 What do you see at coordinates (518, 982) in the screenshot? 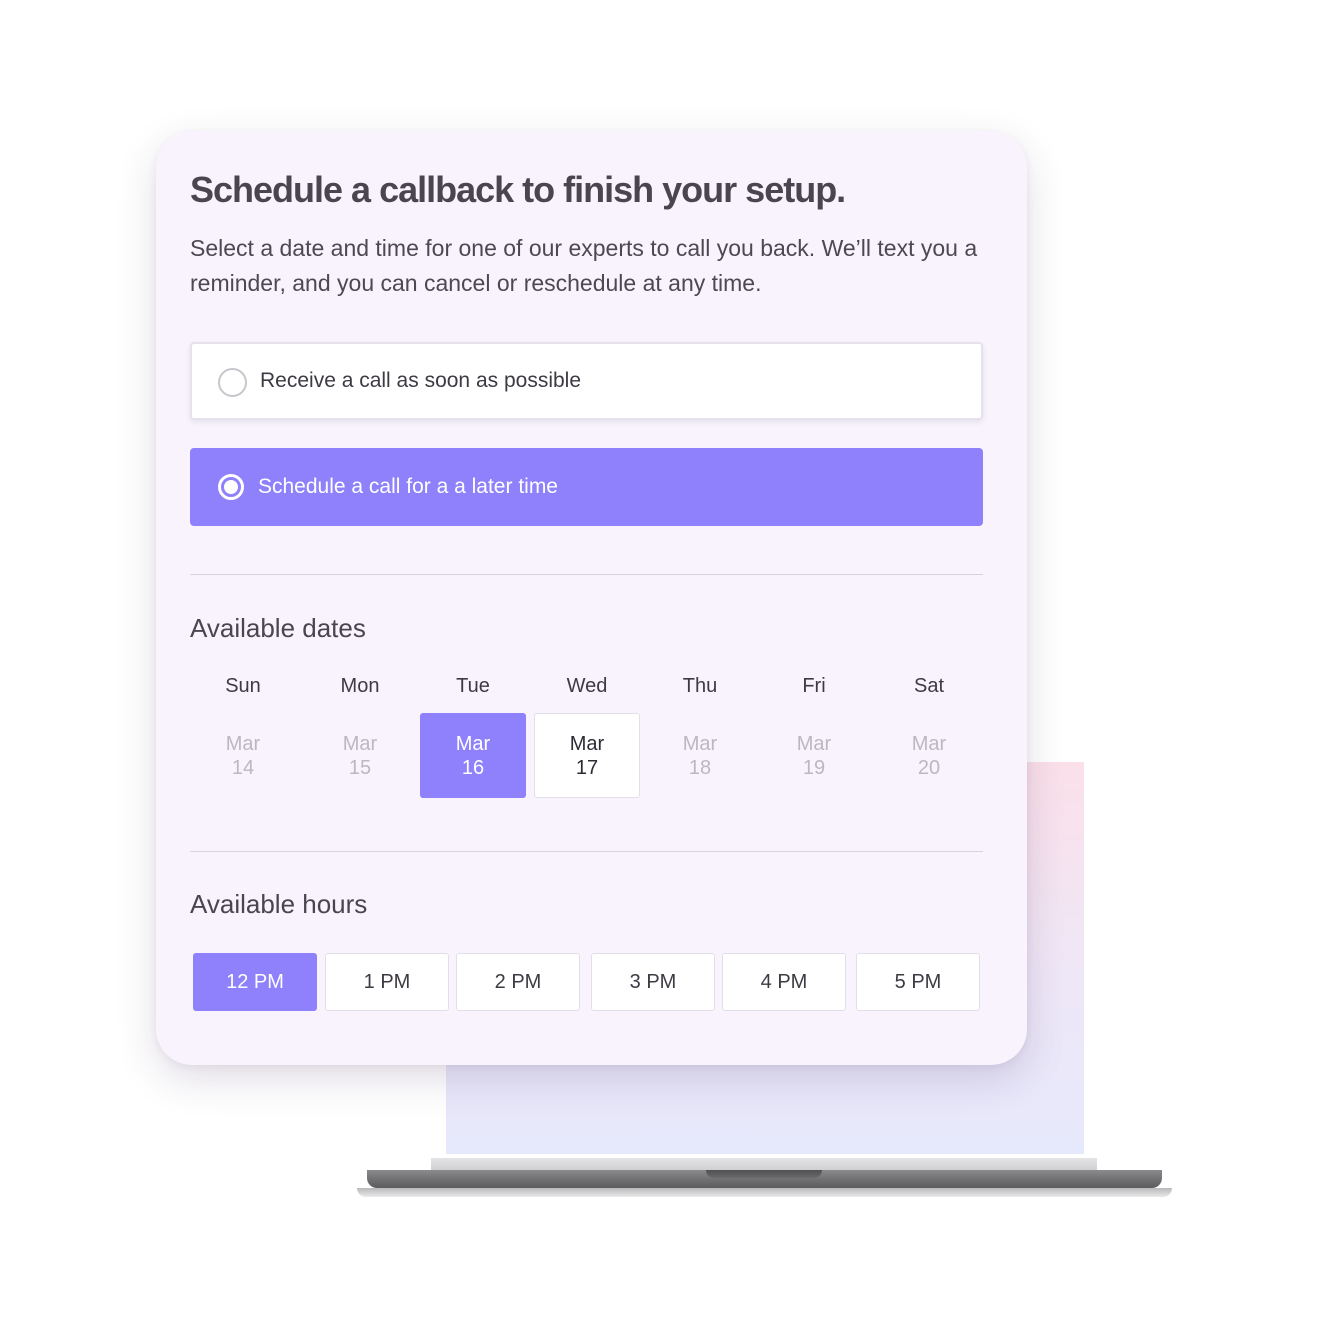
I see `hour-slot-2pm: 2 PM` at bounding box center [518, 982].